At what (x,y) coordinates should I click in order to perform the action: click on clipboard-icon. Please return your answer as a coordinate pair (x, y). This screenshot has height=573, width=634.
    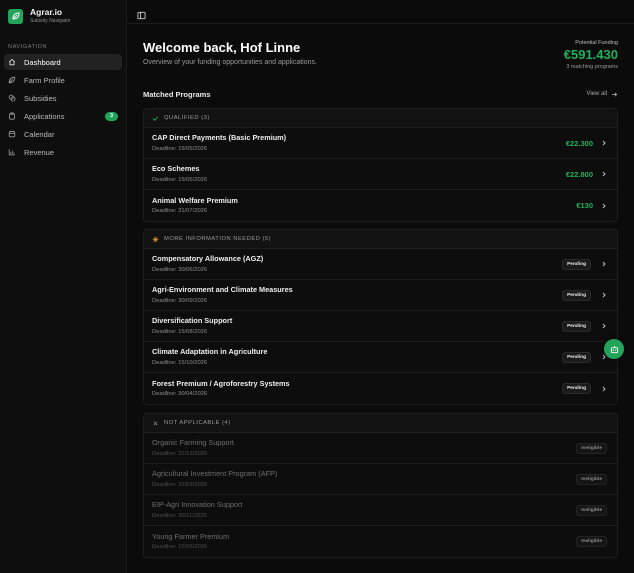
    Looking at the image, I should click on (12, 116).